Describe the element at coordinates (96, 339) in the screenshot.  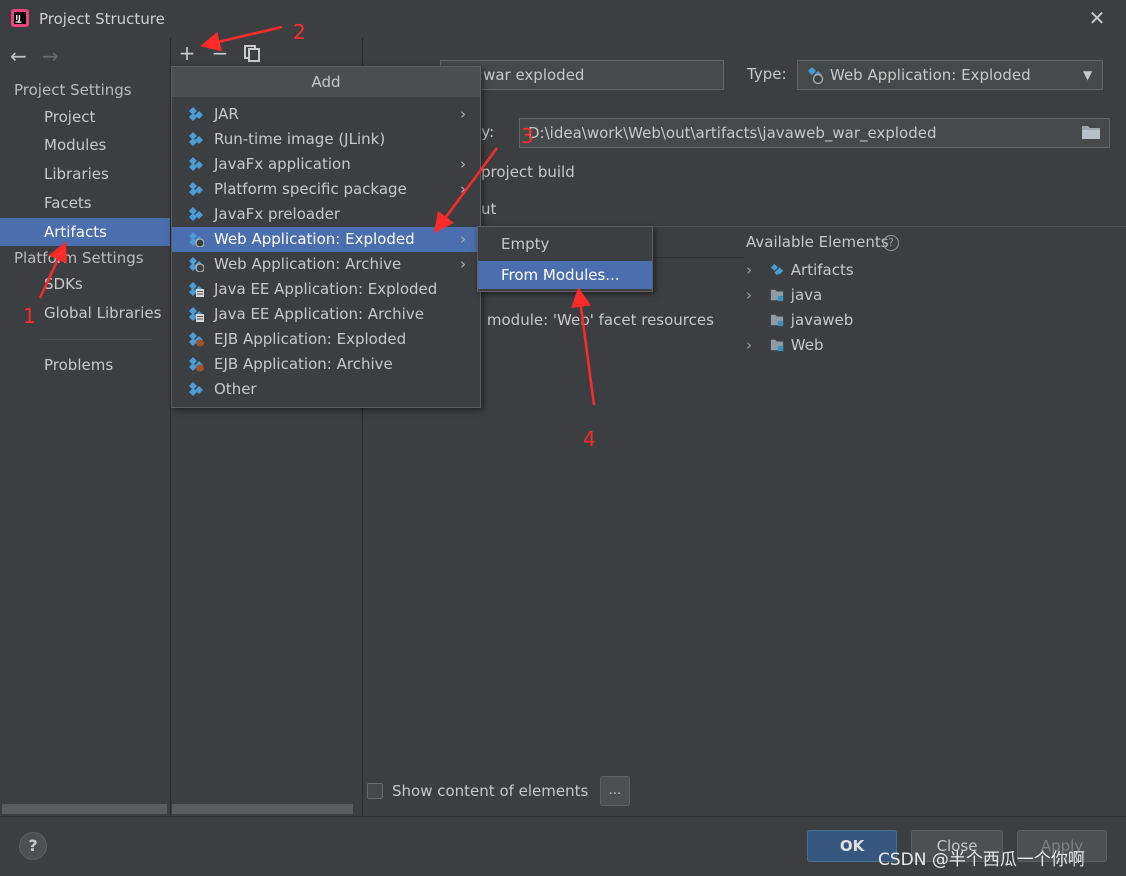
I see `sidebar-divider` at that location.